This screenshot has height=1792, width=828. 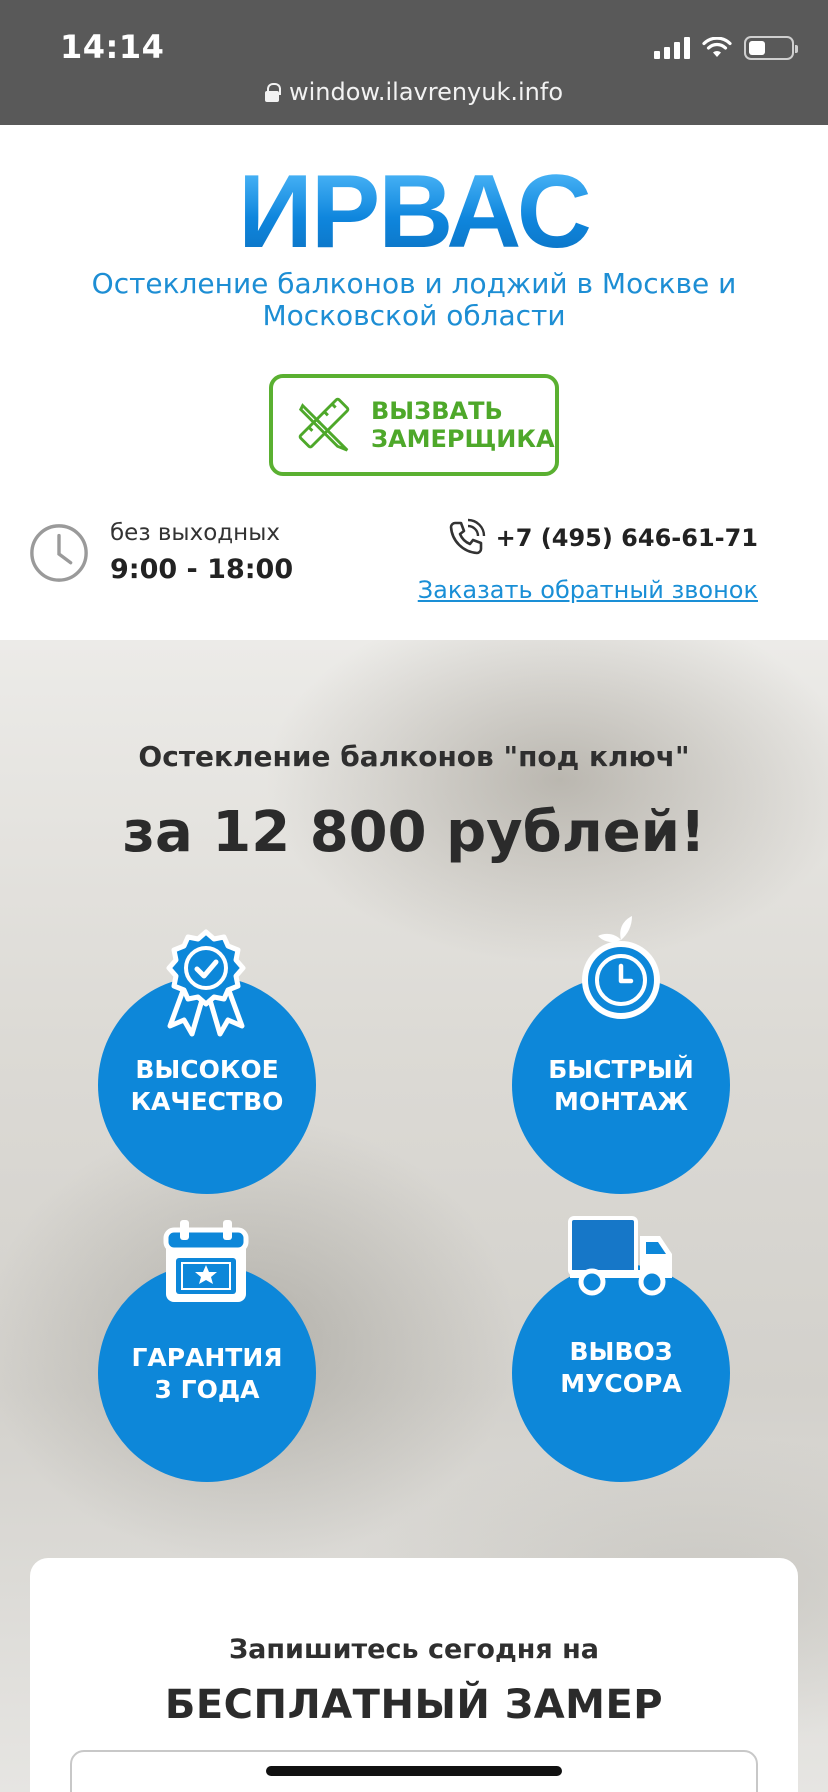 I want to click on home-indicator, so click(x=414, y=1771).